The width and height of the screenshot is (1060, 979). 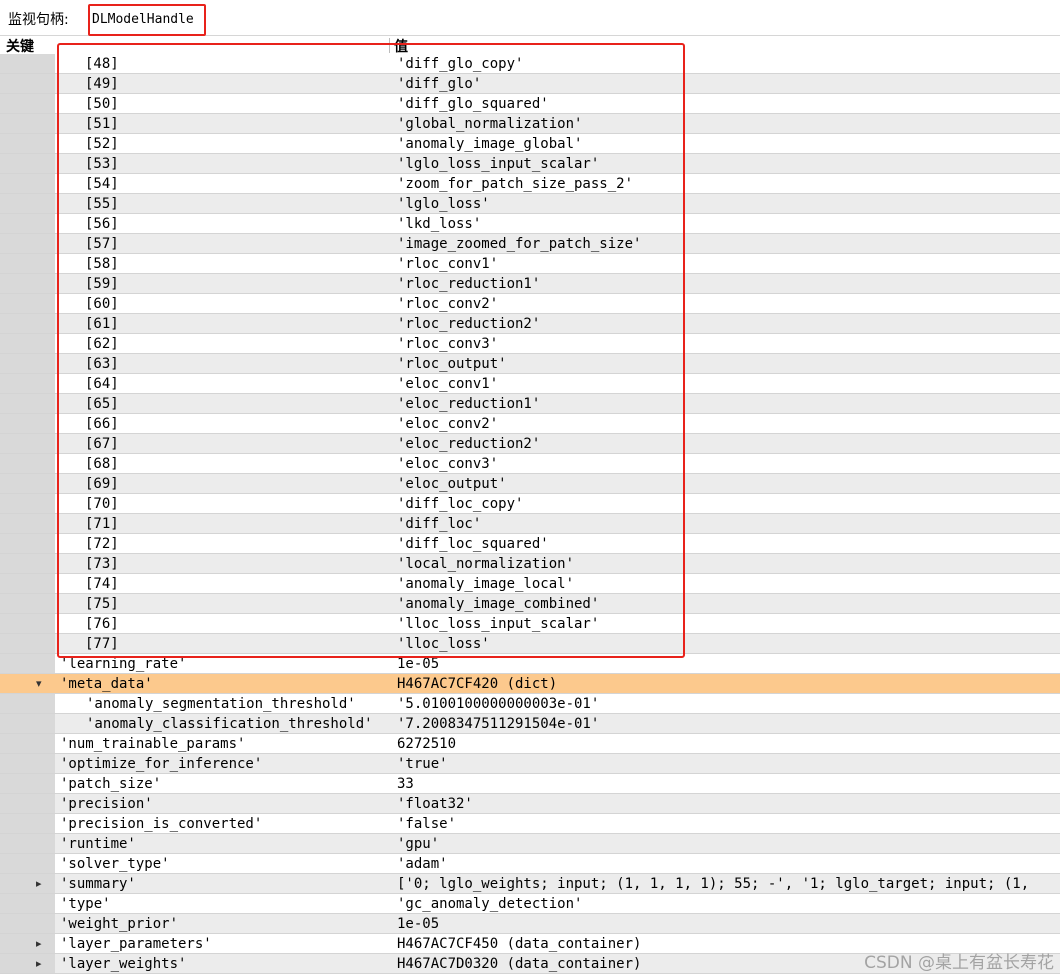 I want to click on tree-row: [60] 'rloc_conv2', so click(x=530, y=304).